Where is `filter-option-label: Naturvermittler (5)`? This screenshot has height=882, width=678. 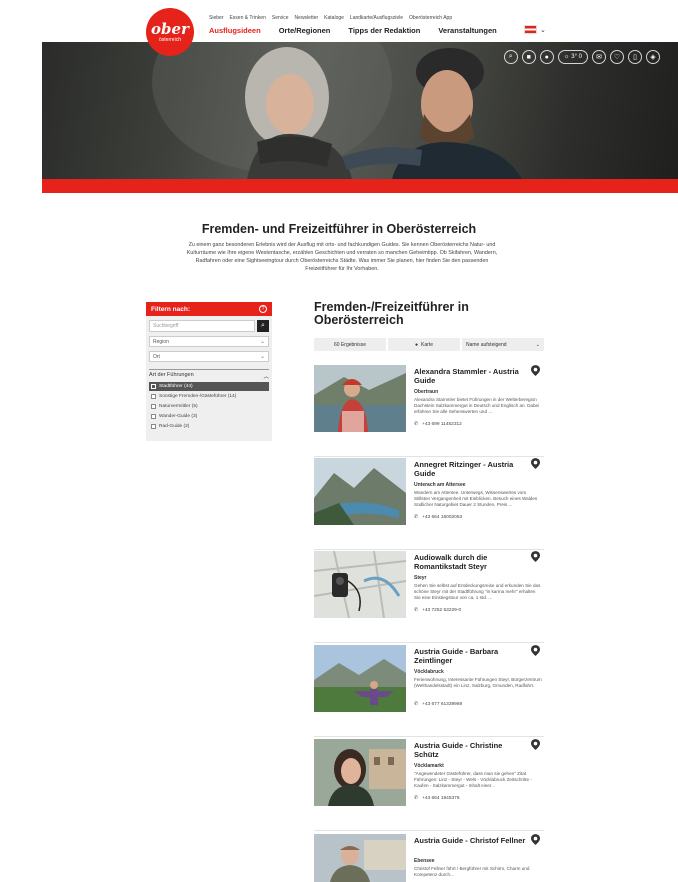 filter-option-label: Naturvermittler (5) is located at coordinates (178, 406).